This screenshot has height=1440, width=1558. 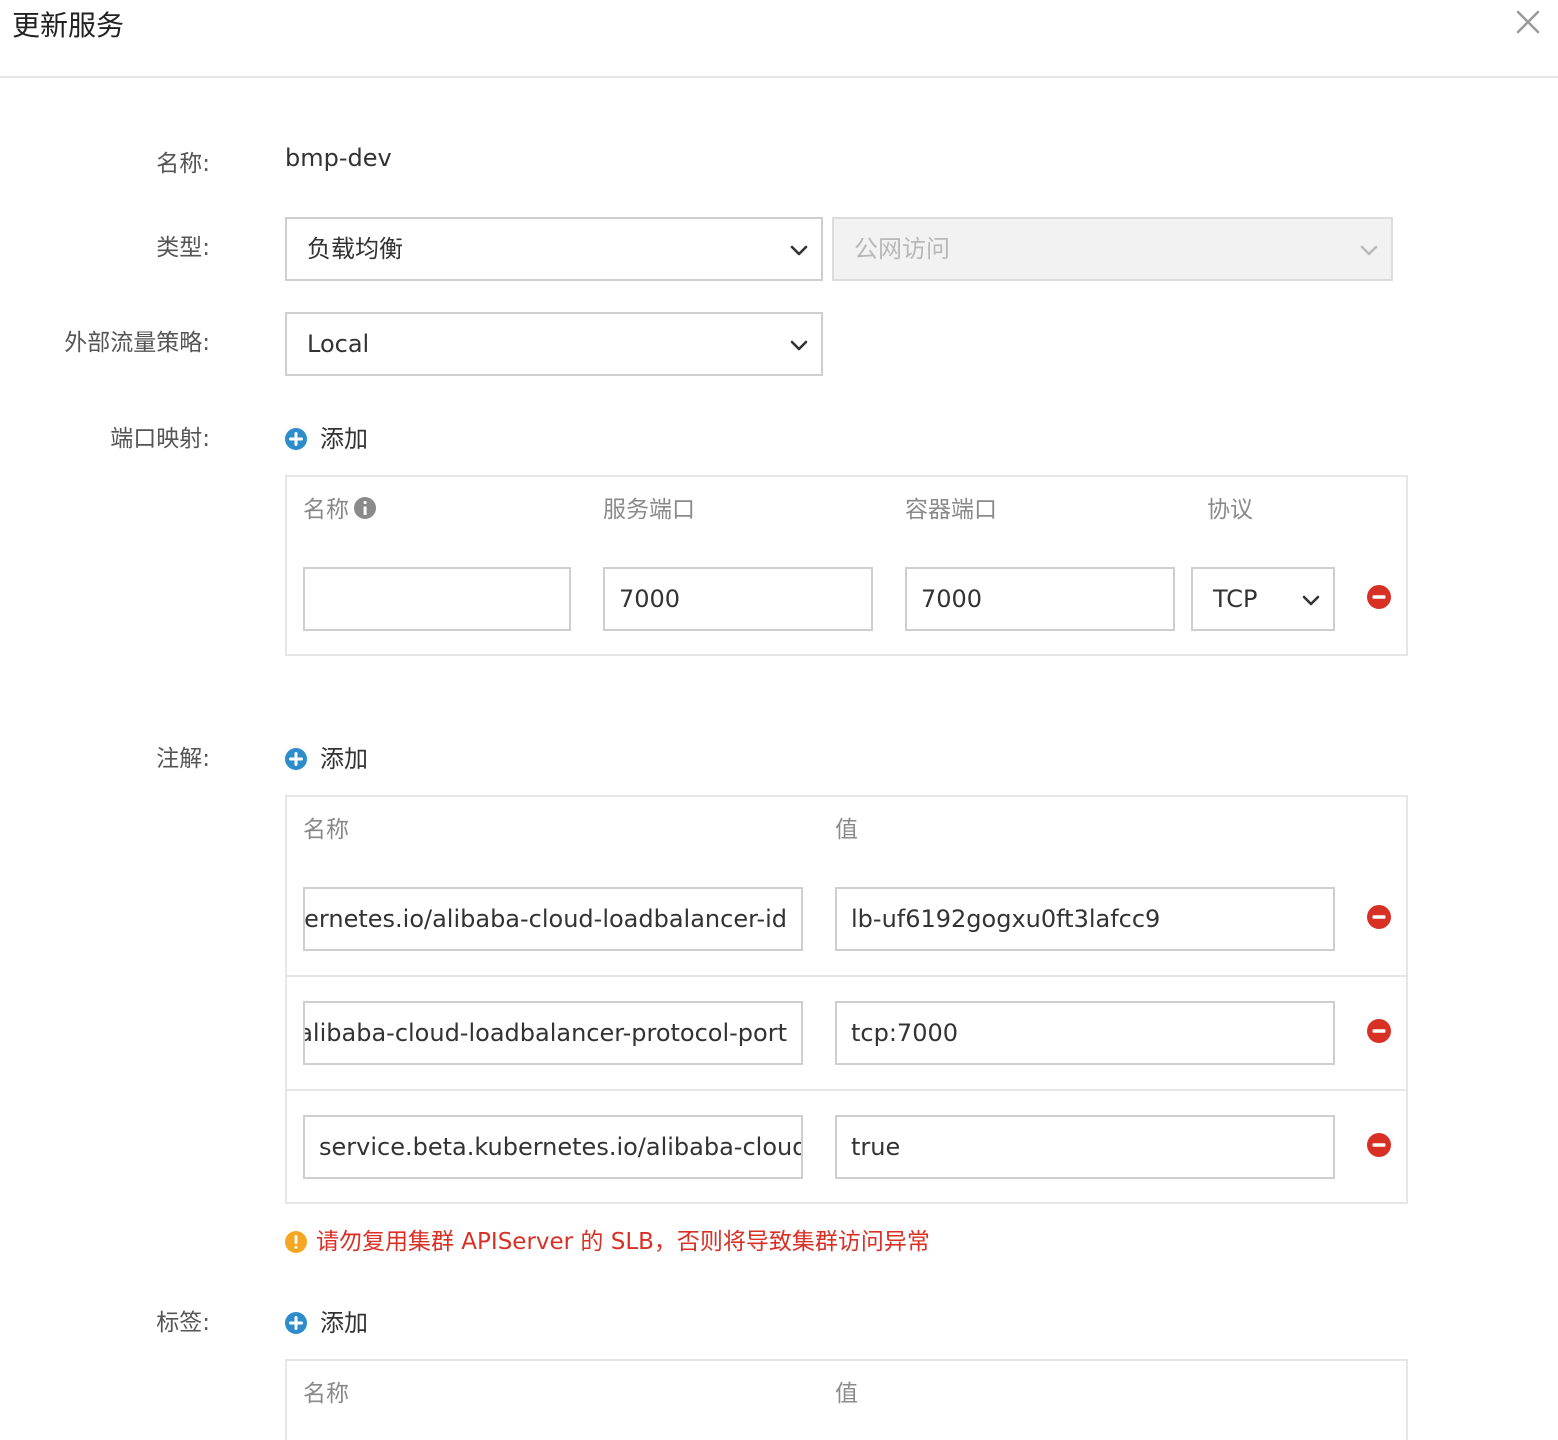 I want to click on info-icon, so click(x=365, y=508).